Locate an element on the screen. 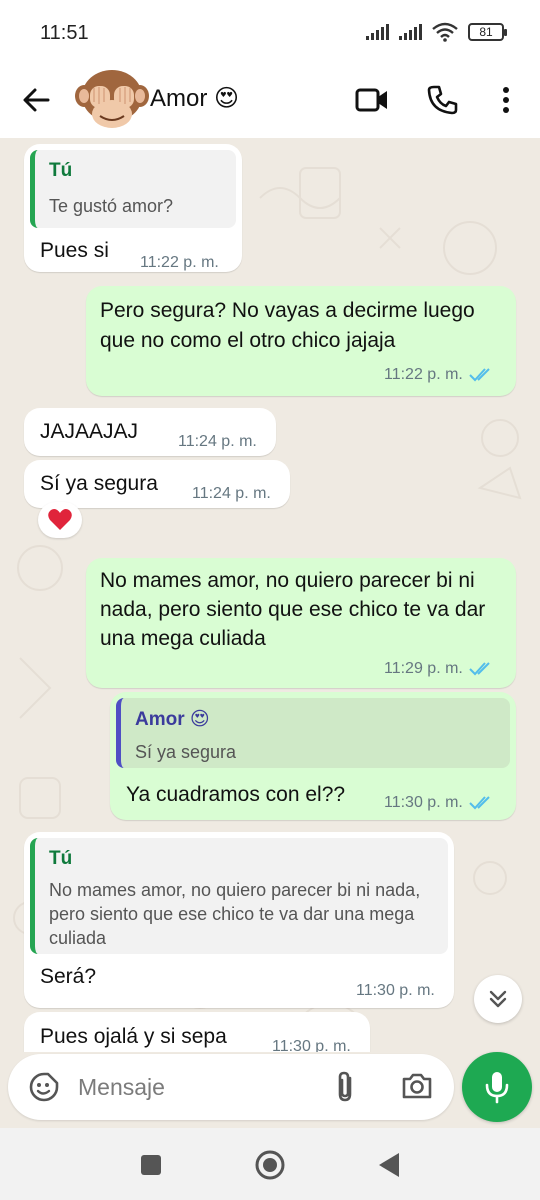  message-text: Ya cuadramos con el?? is located at coordinates (236, 794).